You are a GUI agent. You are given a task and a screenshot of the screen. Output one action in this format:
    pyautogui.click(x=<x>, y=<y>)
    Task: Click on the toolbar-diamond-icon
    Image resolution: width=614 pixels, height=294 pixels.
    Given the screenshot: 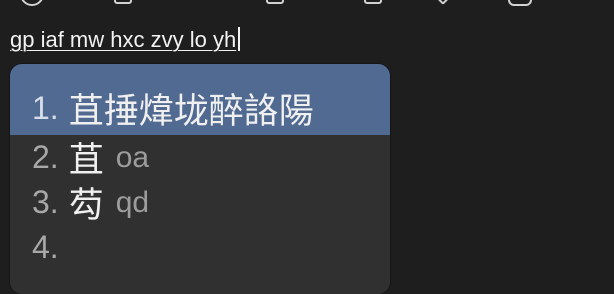 What is the action you would take?
    pyautogui.click(x=443, y=2)
    